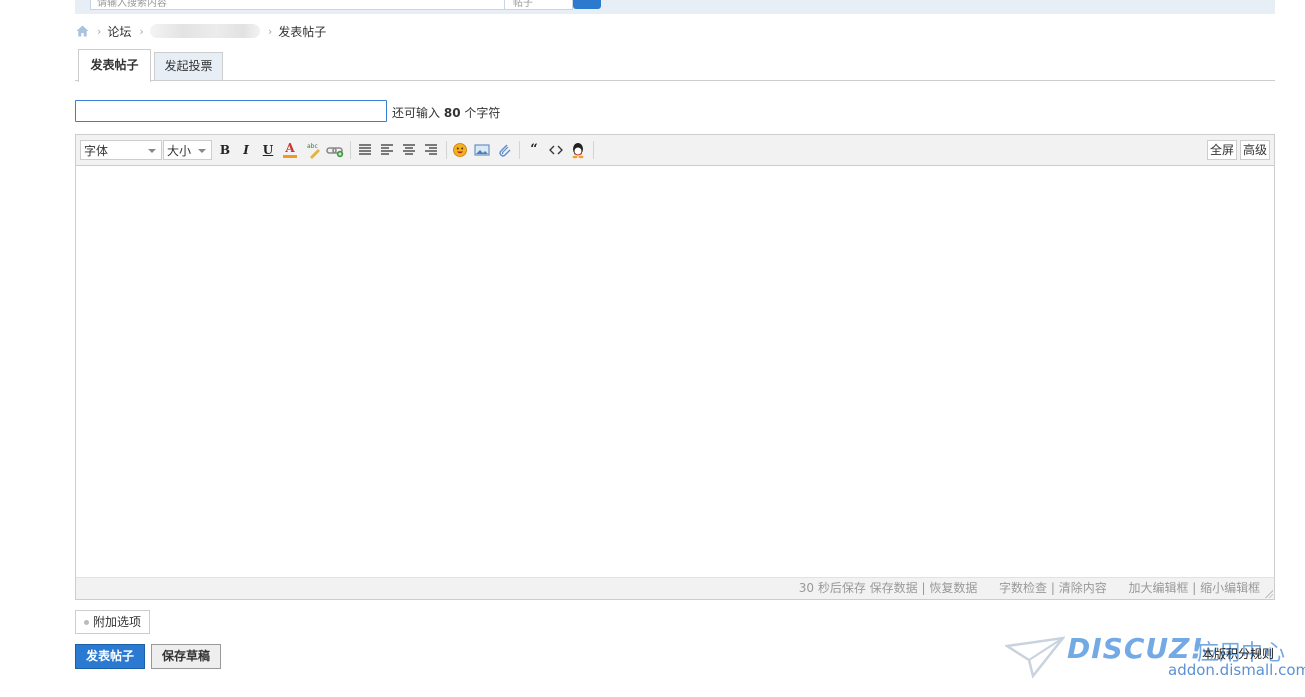 This screenshot has height=697, width=1305. I want to click on qq-icon, so click(578, 150).